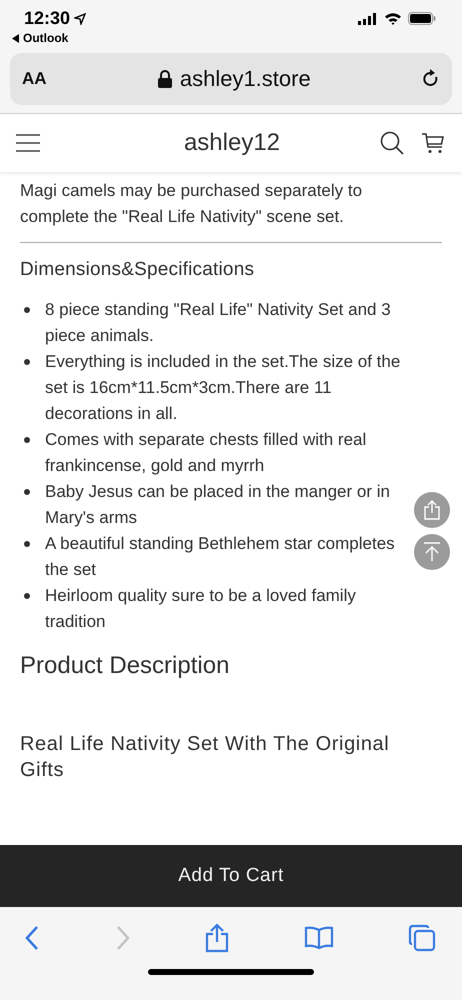 Image resolution: width=462 pixels, height=1000 pixels. I want to click on intro-paragraph: Magi camels may be purchased separately to complete the "Real Life Nativity" scene set., so click(192, 204).